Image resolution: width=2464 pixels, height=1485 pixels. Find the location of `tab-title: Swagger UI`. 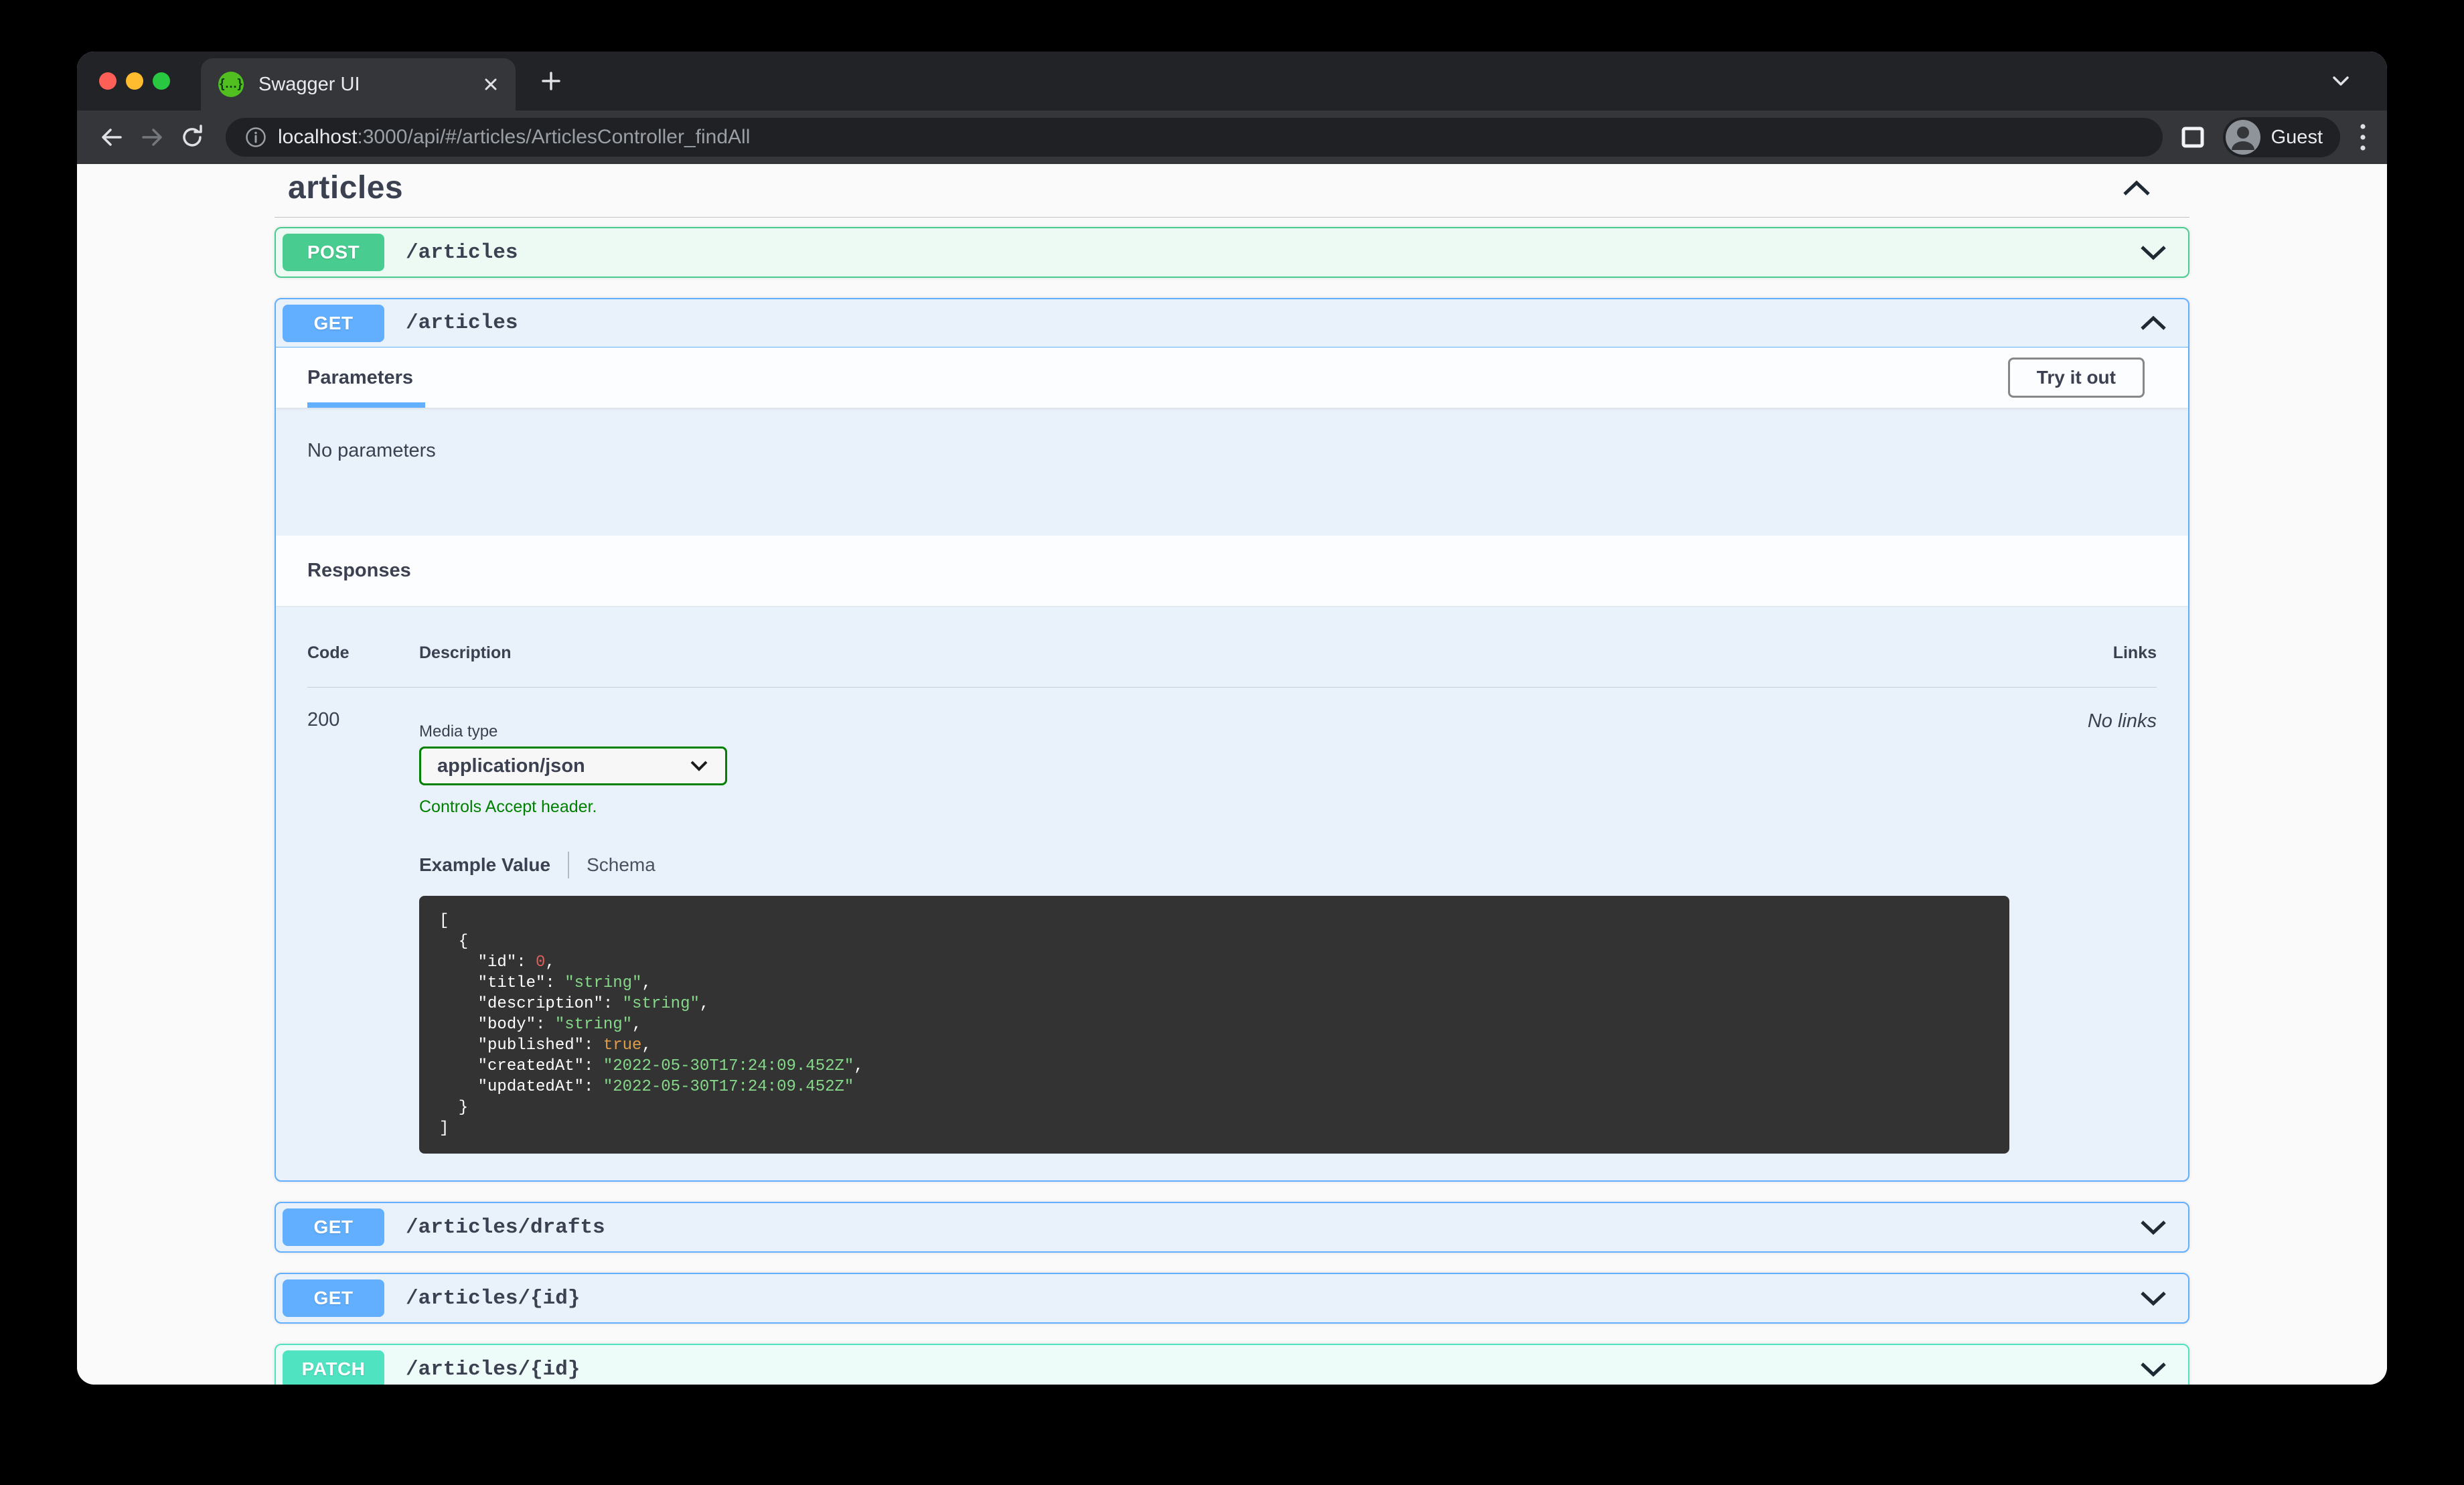

tab-title: Swagger UI is located at coordinates (309, 84).